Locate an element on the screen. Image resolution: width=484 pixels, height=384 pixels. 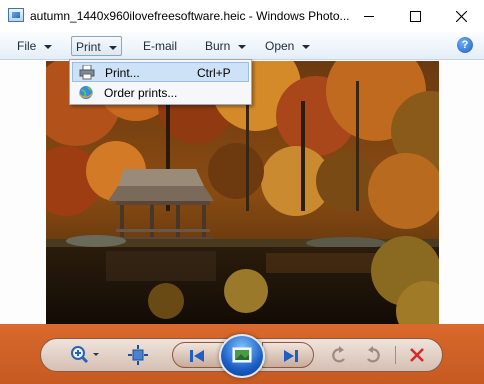
slideshow-button is located at coordinates (242, 356).